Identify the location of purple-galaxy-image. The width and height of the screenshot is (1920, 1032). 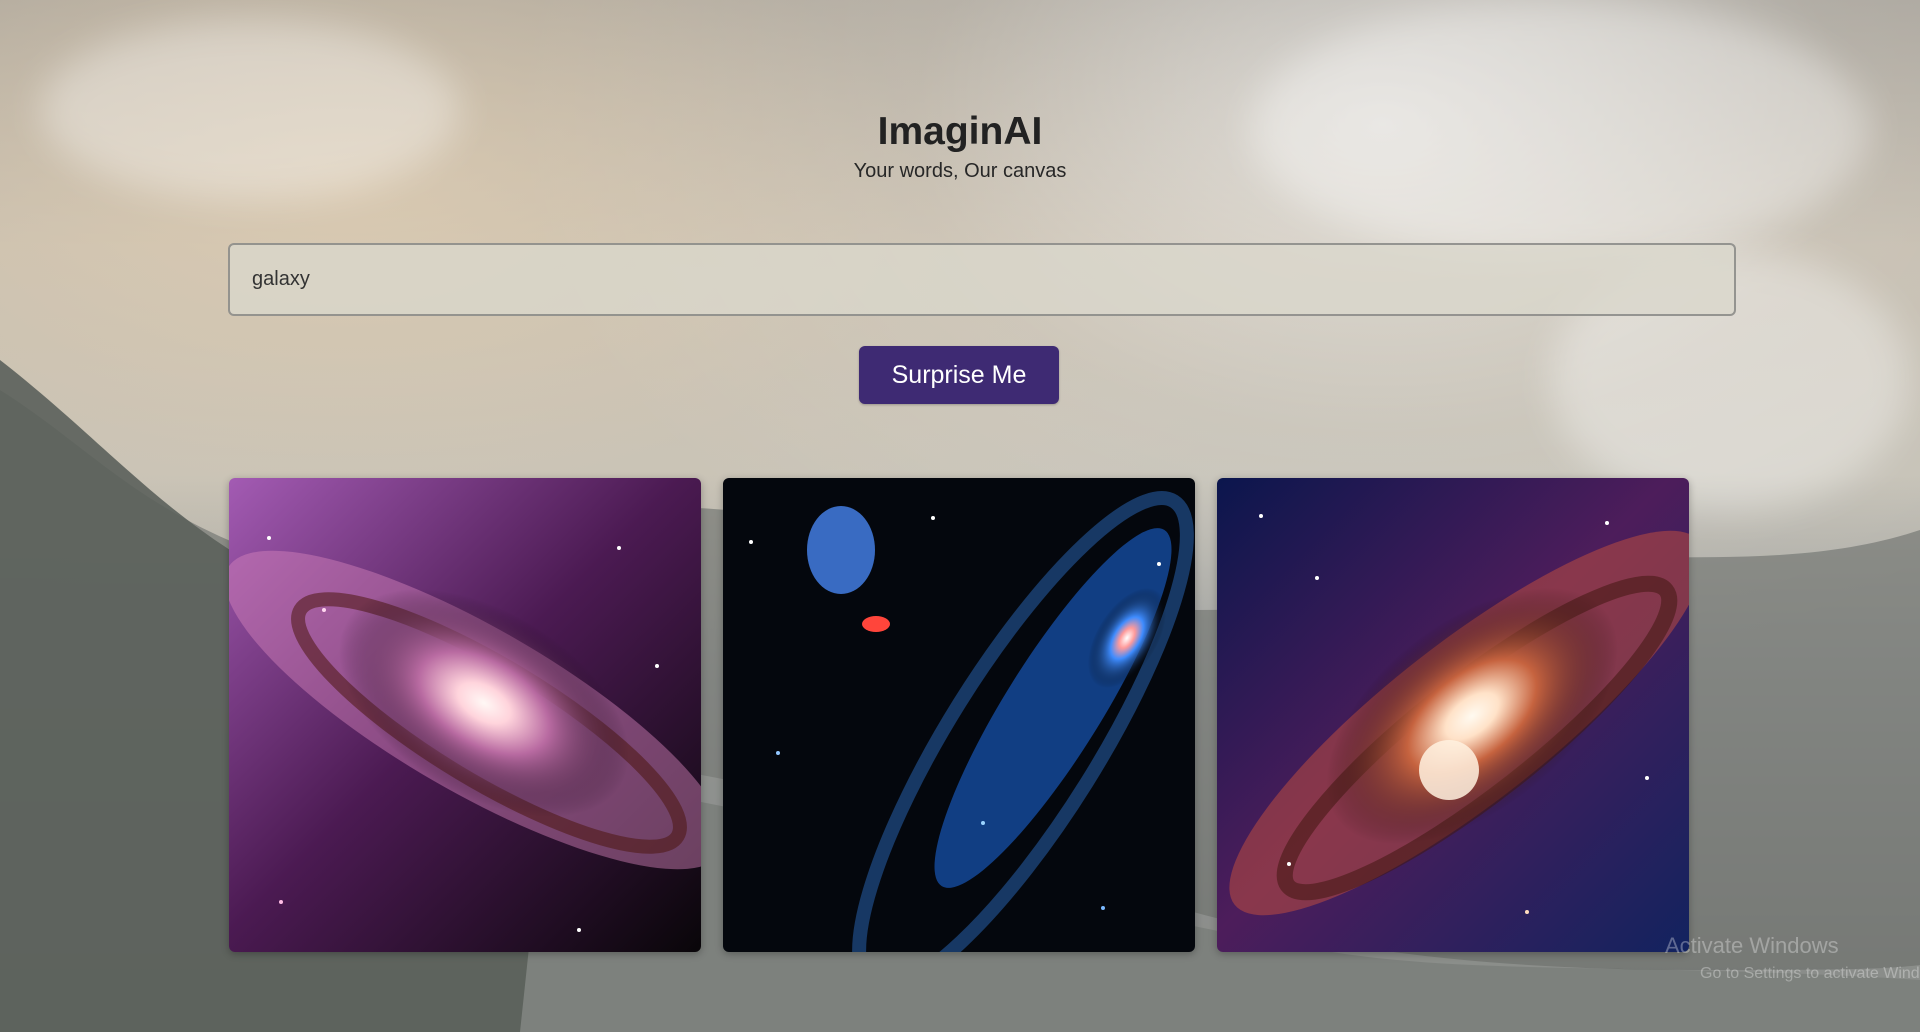
(465, 715).